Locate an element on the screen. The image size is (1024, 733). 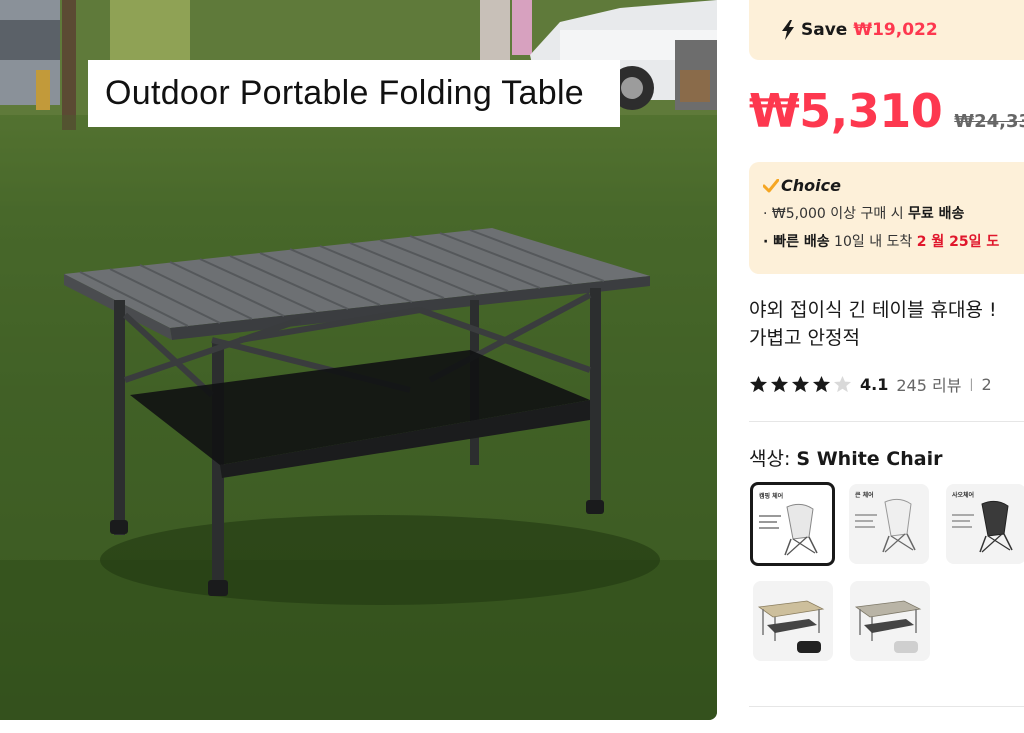
product-title-line1: 야외 접이식 긴 테이블 휴대용 ! is located at coordinates (873, 310).